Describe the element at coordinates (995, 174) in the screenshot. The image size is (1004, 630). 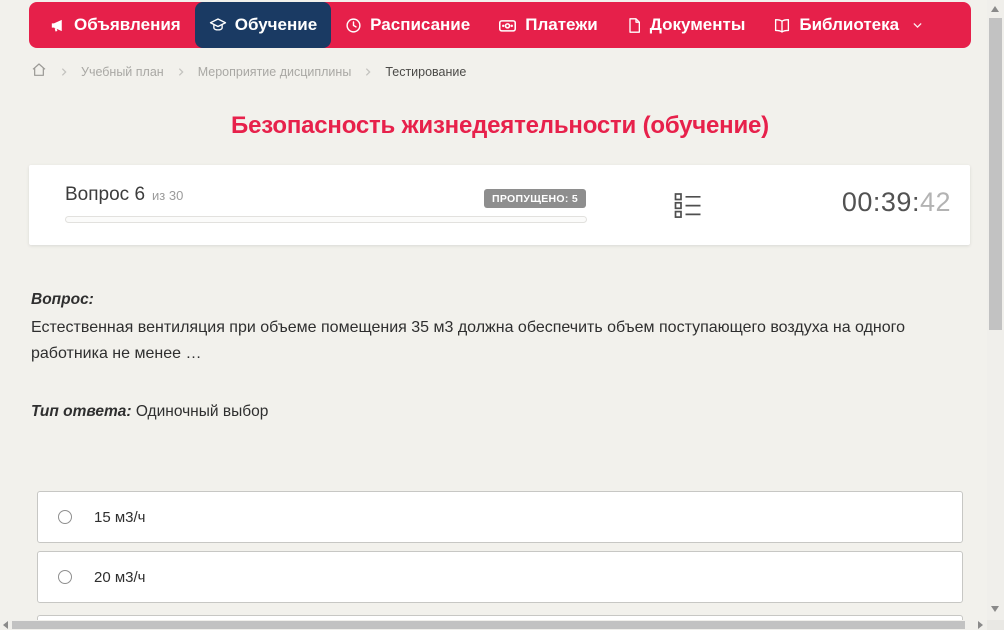
I see `vertical-scrollbar-thumb` at that location.